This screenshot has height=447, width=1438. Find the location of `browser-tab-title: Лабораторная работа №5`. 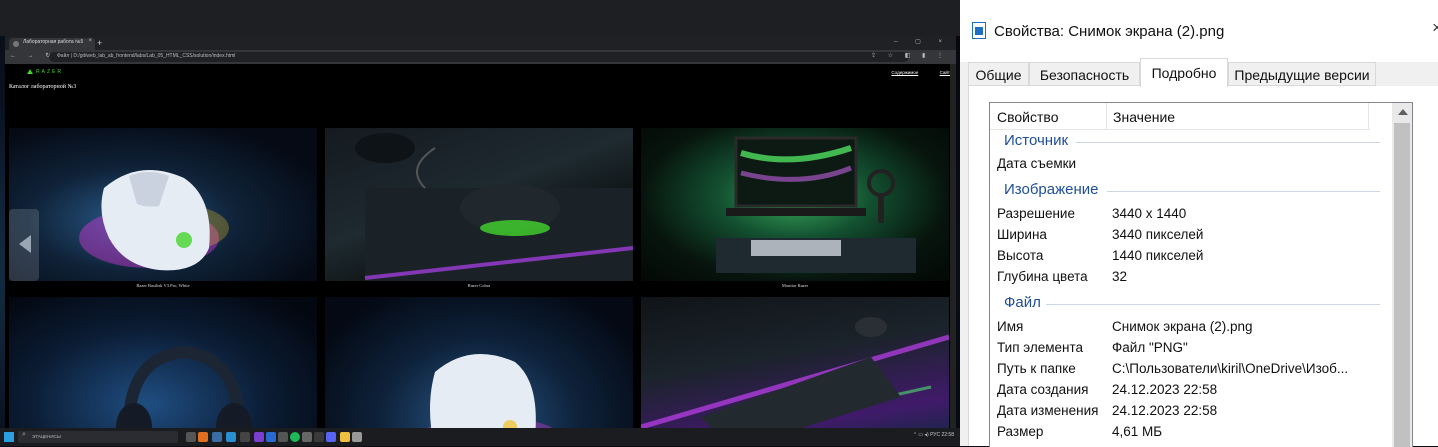

browser-tab-title: Лабораторная работа №5 is located at coordinates (53, 42).